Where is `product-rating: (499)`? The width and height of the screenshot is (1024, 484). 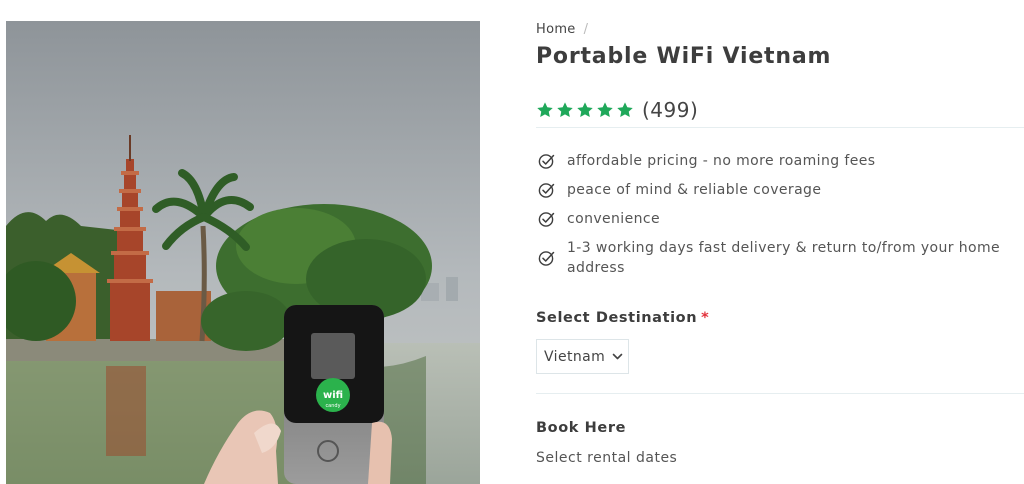 product-rating: (499) is located at coordinates (617, 110).